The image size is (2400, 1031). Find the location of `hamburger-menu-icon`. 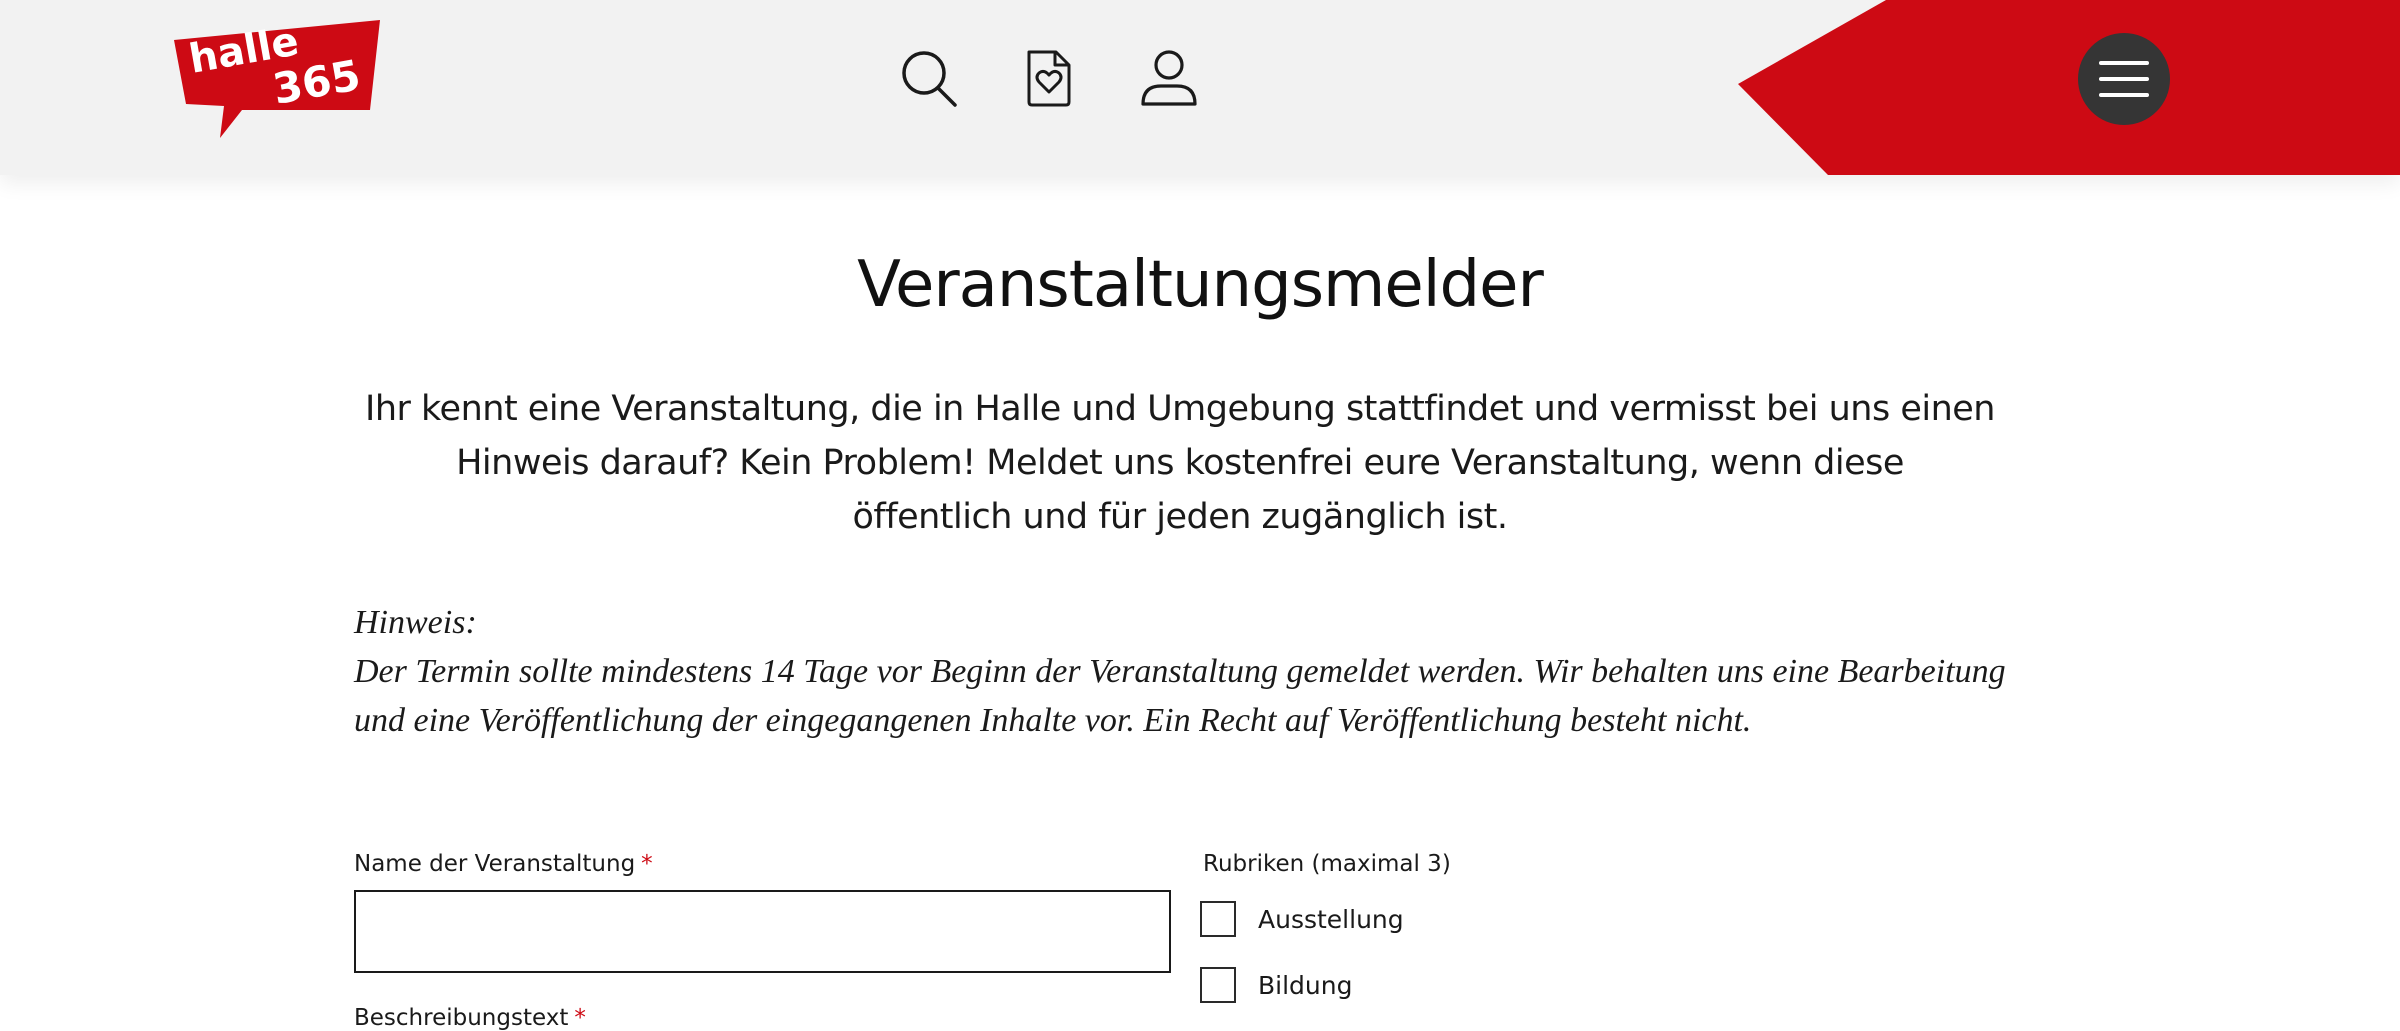

hamburger-menu-icon is located at coordinates (2124, 63).